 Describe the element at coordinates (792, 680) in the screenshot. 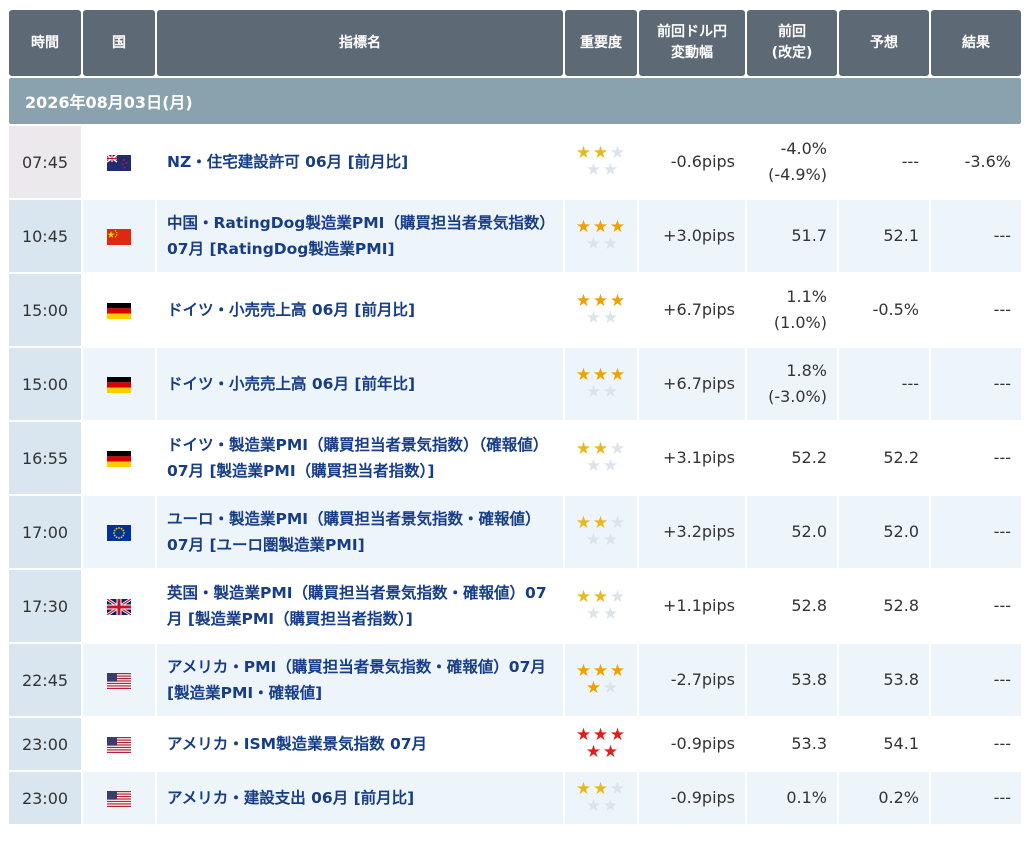

I see `previous-cell: 53.8` at that location.